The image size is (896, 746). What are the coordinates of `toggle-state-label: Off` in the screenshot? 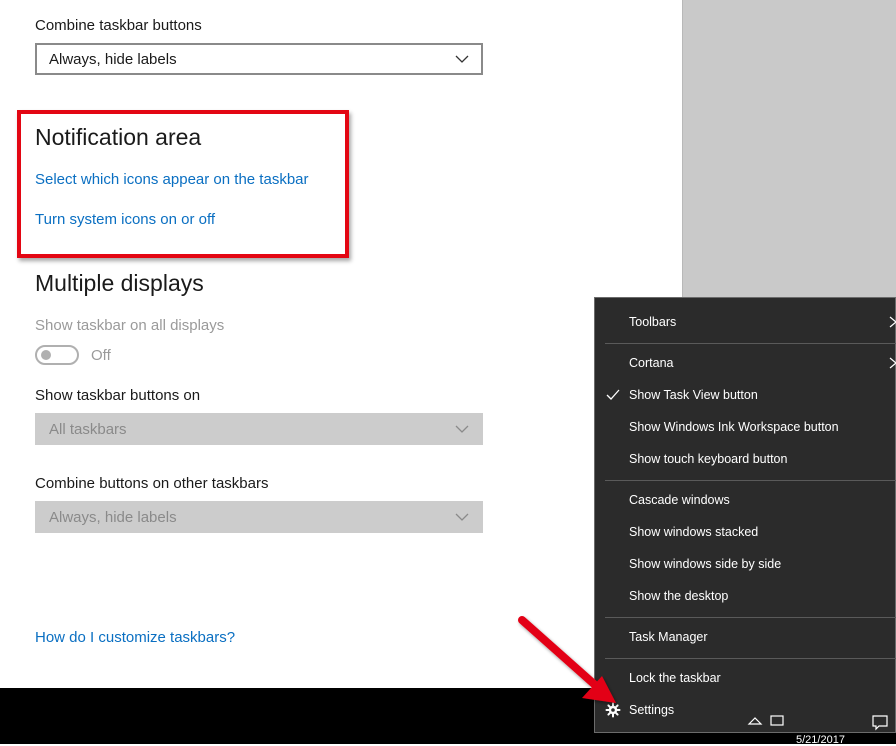 It's located at (101, 355).